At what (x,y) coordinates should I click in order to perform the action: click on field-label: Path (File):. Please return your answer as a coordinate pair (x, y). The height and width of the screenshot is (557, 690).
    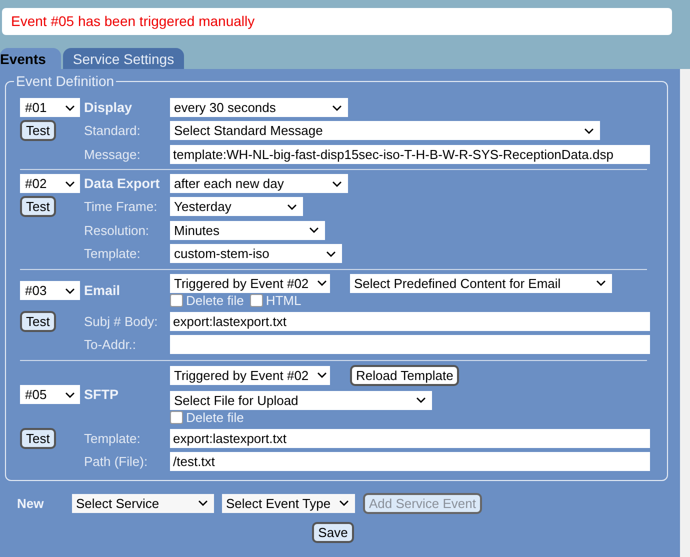
    Looking at the image, I should click on (116, 462).